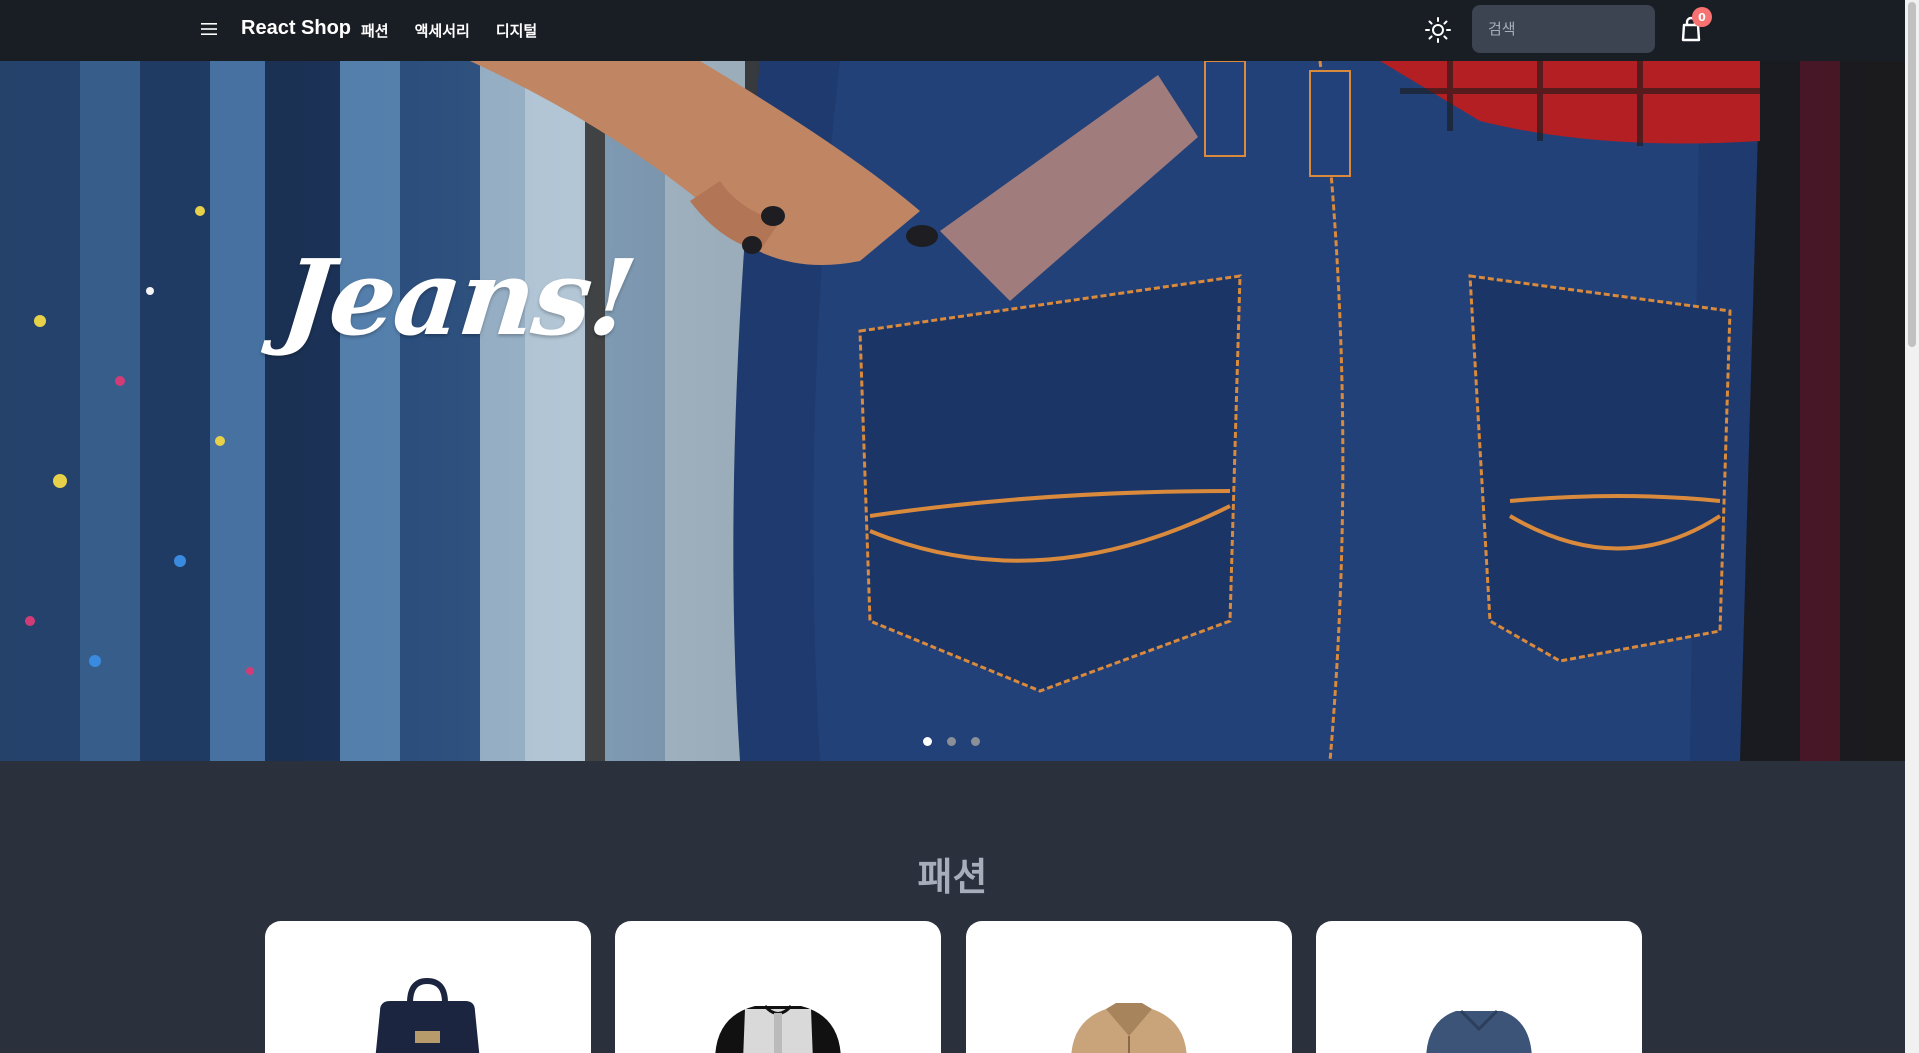  I want to click on search-input, so click(1563, 29).